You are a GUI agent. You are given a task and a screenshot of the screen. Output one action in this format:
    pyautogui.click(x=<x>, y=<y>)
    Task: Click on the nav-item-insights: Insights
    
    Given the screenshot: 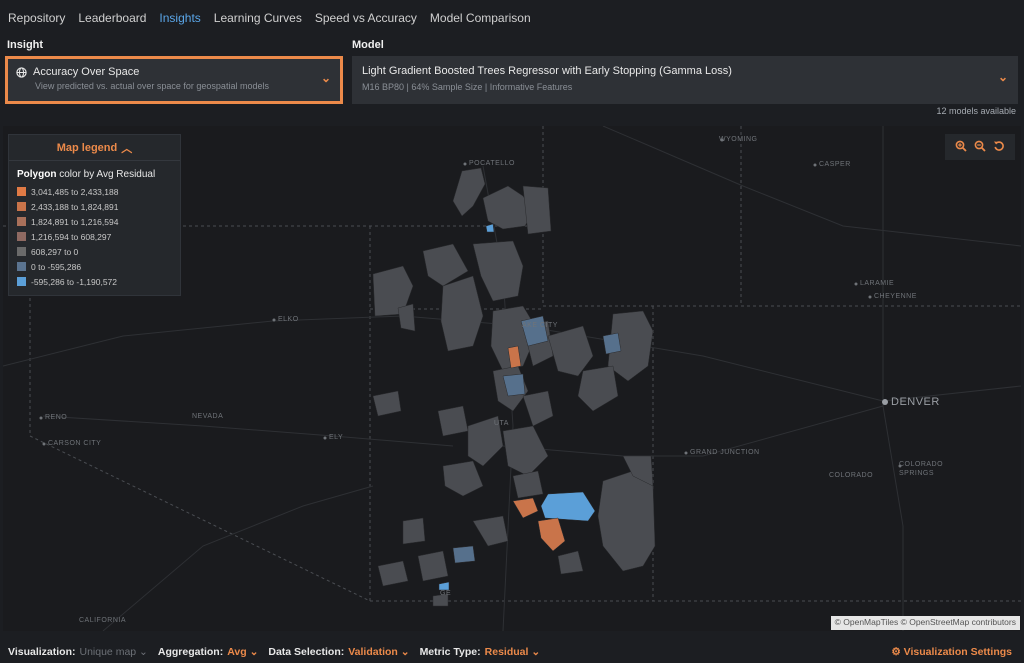 What is the action you would take?
    pyautogui.click(x=179, y=18)
    